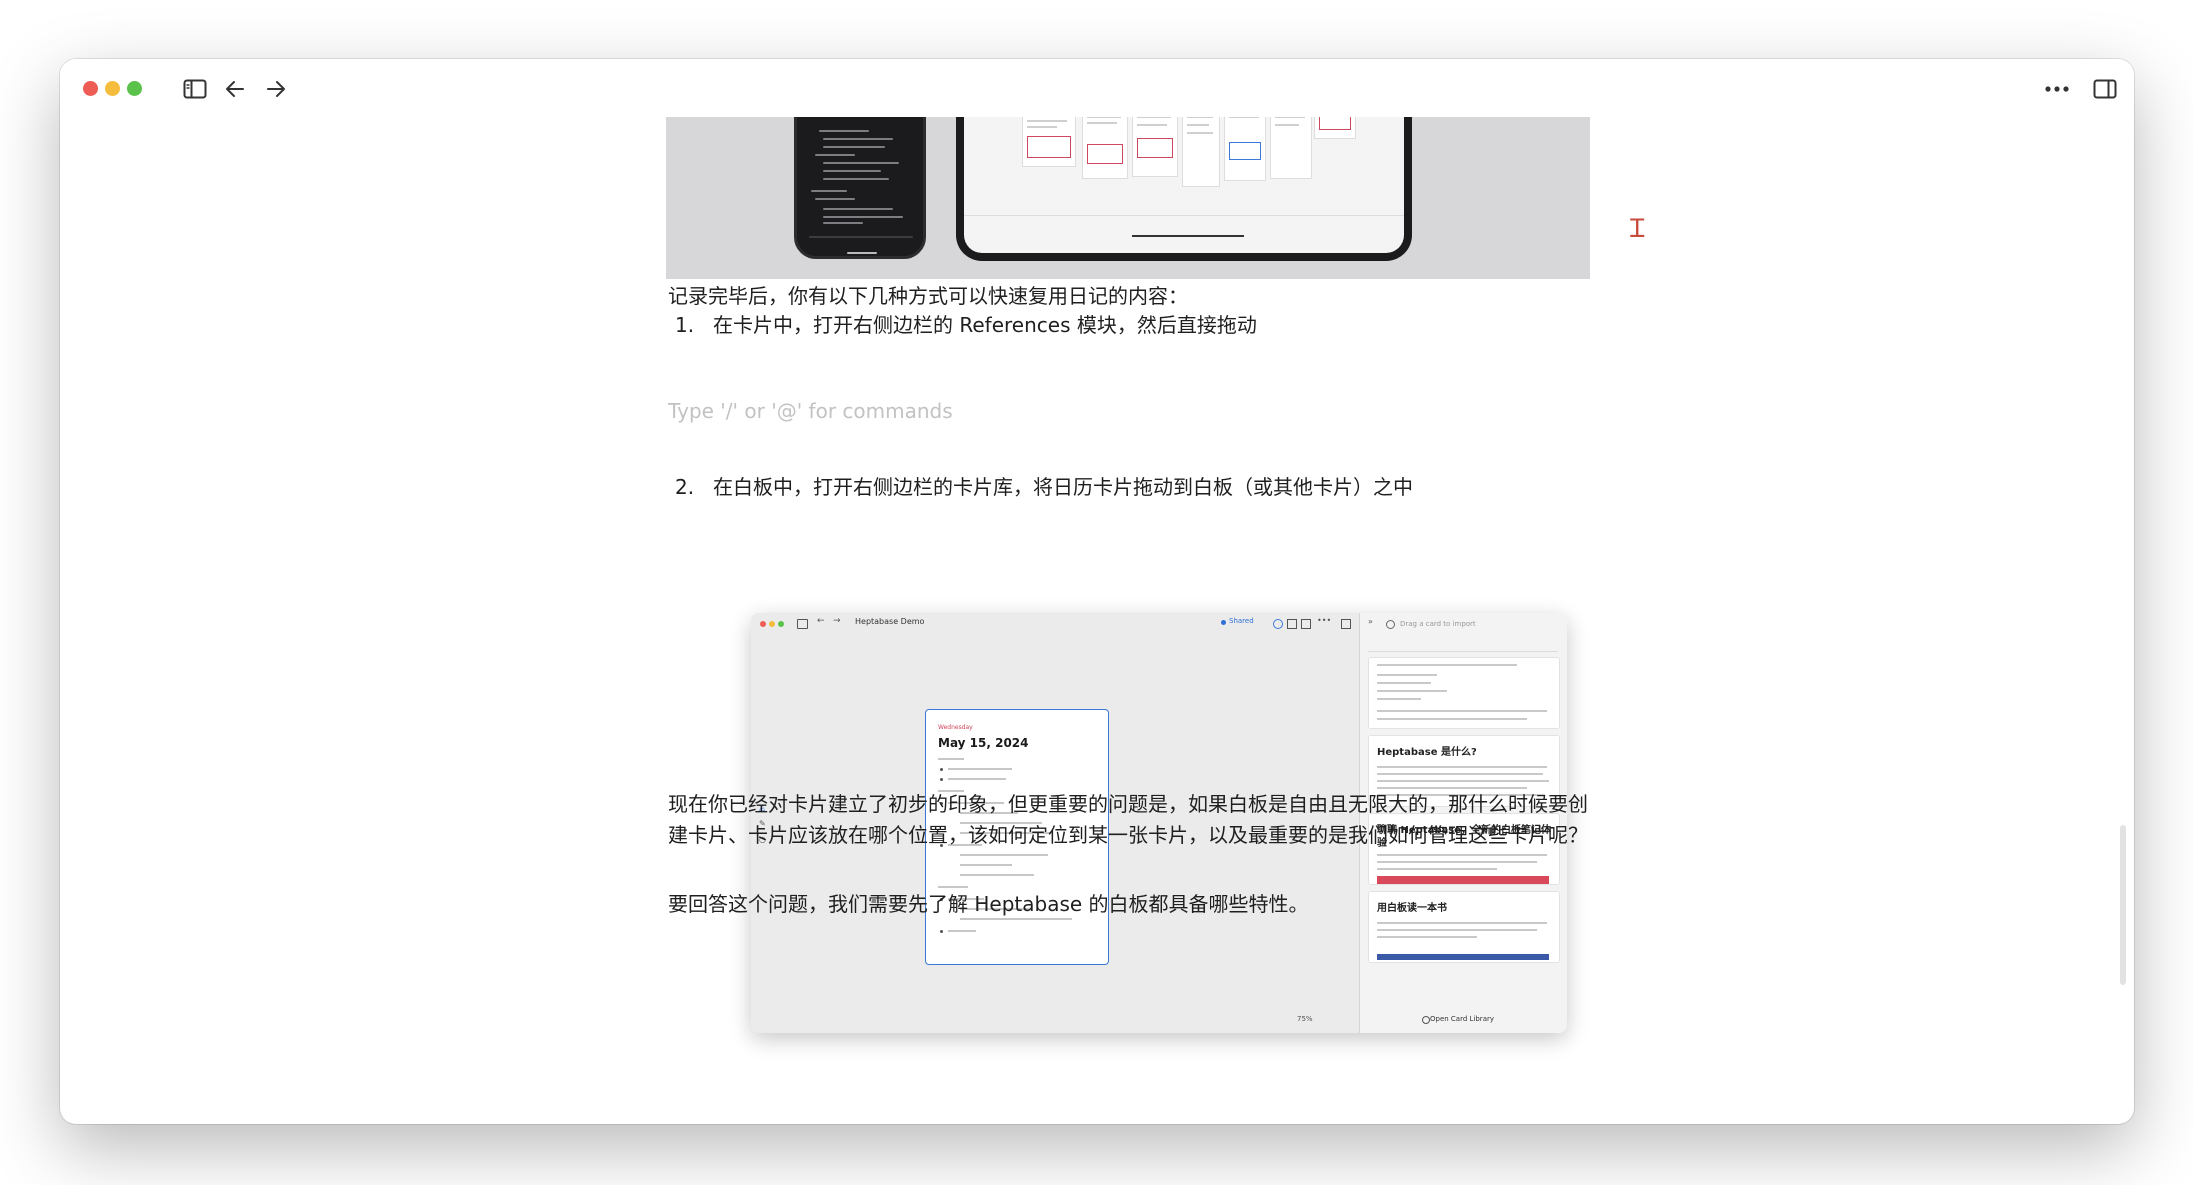 Image resolution: width=2193 pixels, height=1185 pixels. Describe the element at coordinates (276, 89) in the screenshot. I see `arrow-right-icon` at that location.